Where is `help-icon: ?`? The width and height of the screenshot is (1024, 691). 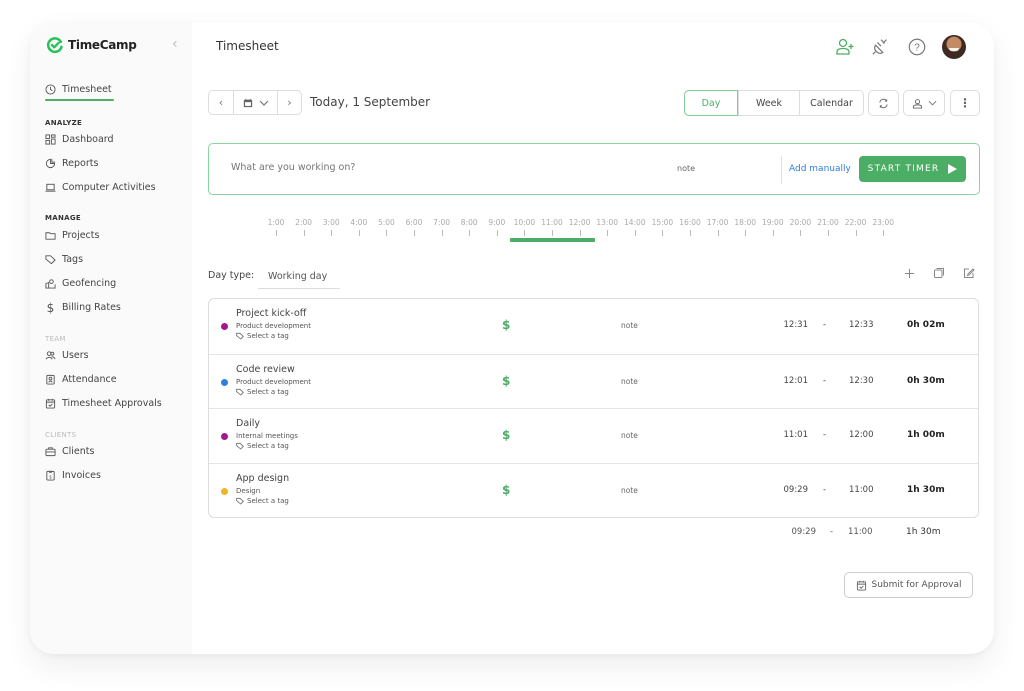 help-icon: ? is located at coordinates (917, 47).